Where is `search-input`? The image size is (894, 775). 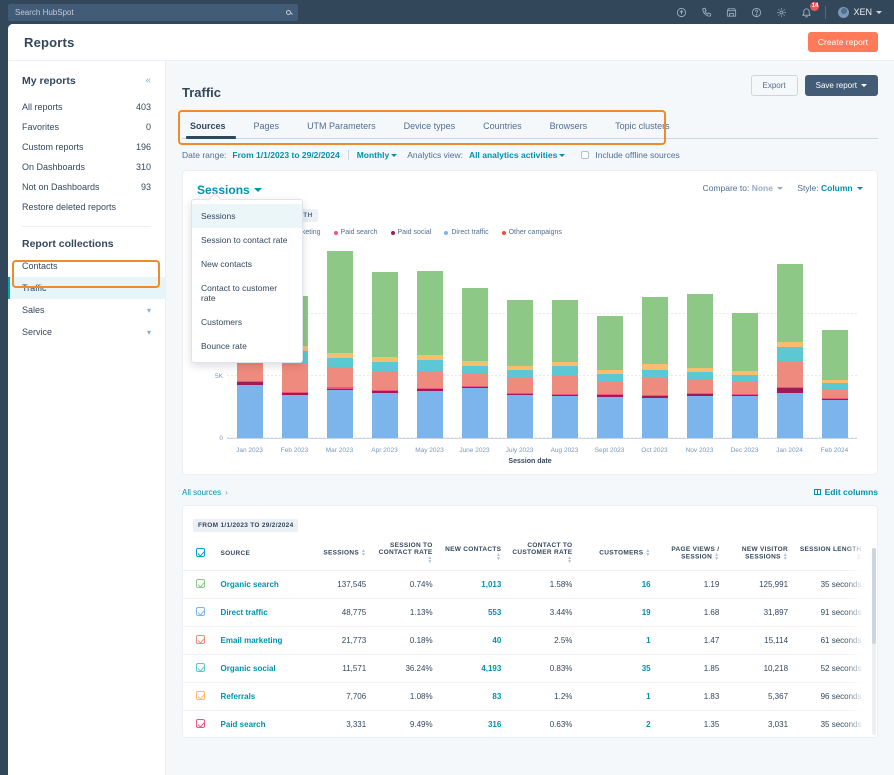 search-input is located at coordinates (150, 12).